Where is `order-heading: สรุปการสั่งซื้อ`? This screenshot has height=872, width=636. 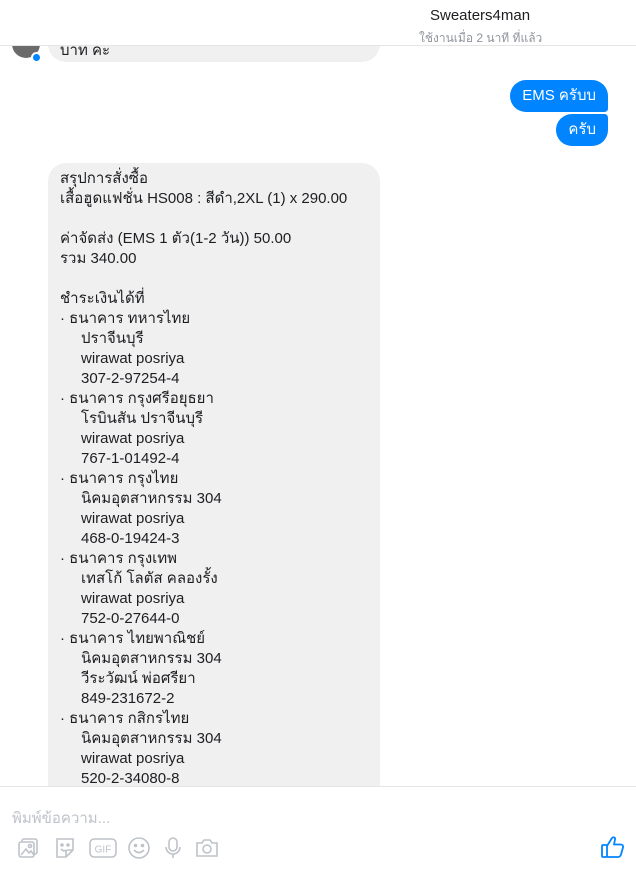
order-heading: สรุปการสั่งซื้อ is located at coordinates (104, 178).